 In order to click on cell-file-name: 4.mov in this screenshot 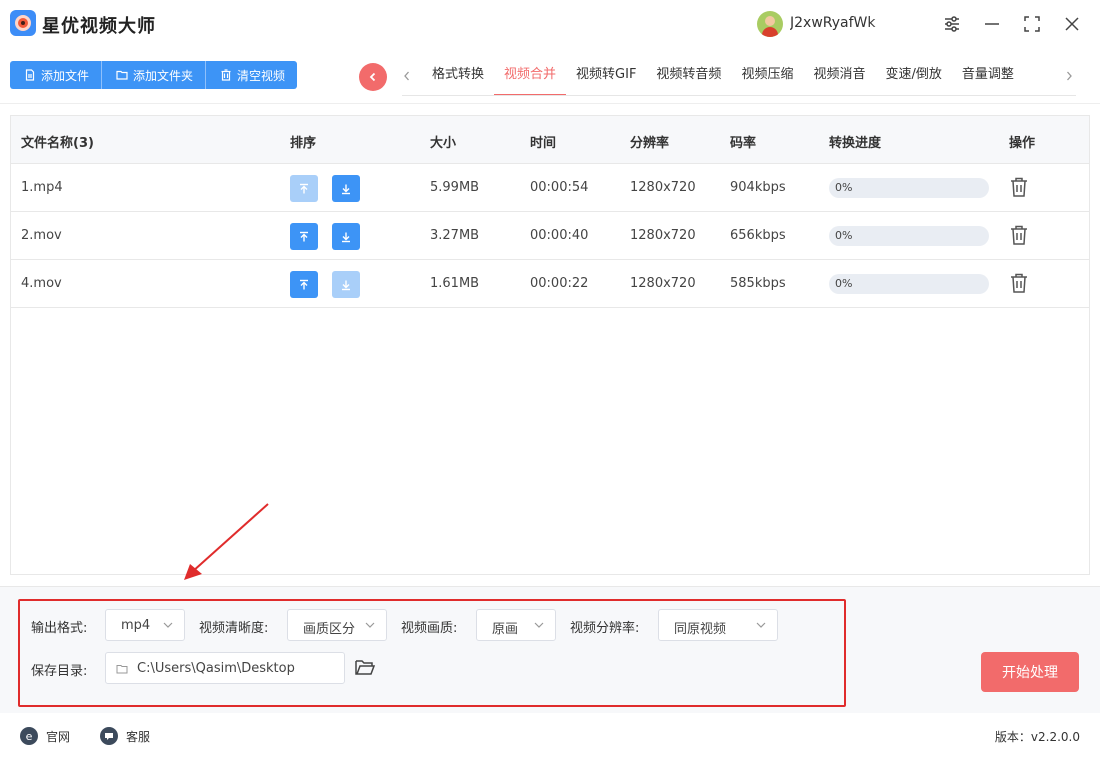, I will do `click(41, 283)`.